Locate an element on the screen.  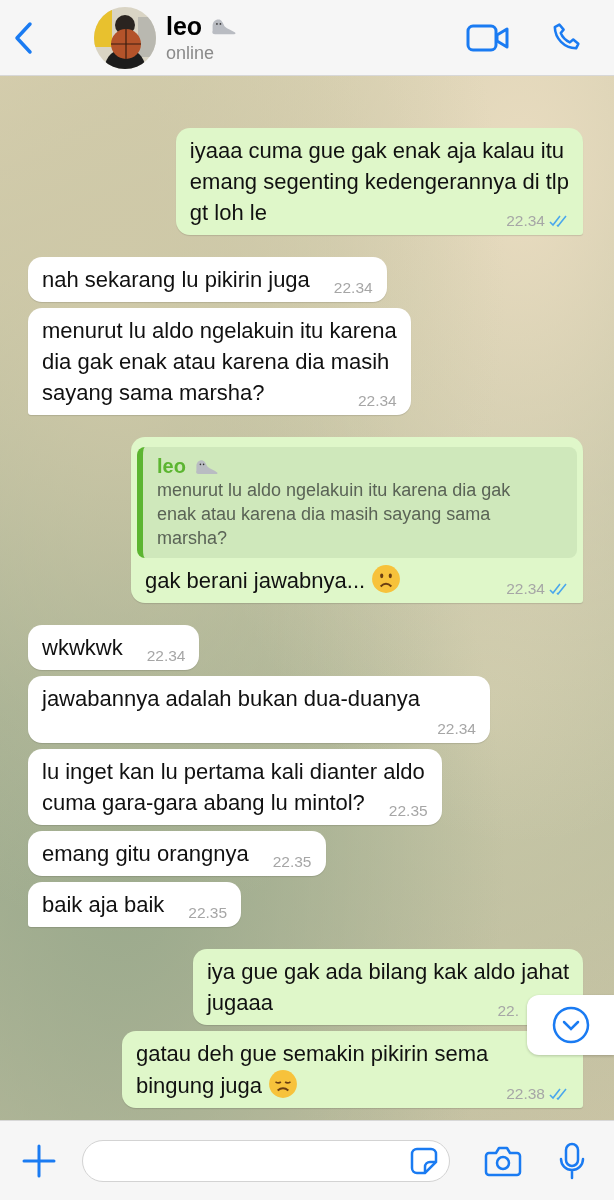
chevron-down-circle-icon is located at coordinates (570, 1025).